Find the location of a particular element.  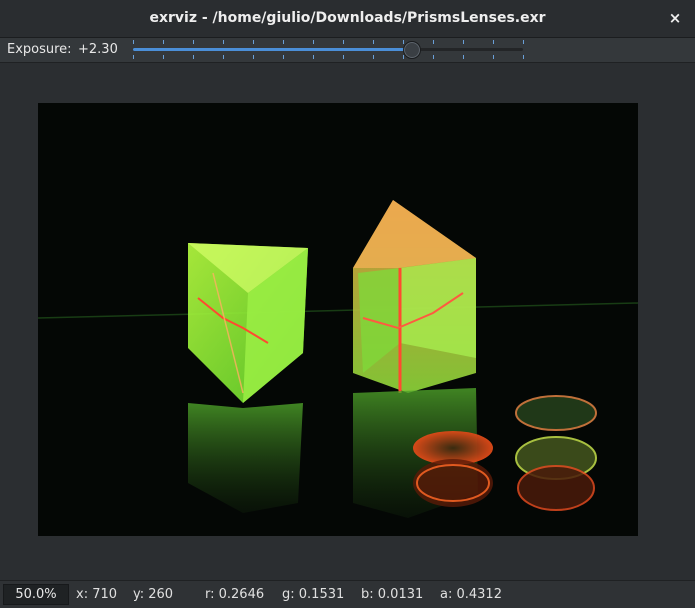

pixel-red: r: 0.2646 is located at coordinates (235, 594).